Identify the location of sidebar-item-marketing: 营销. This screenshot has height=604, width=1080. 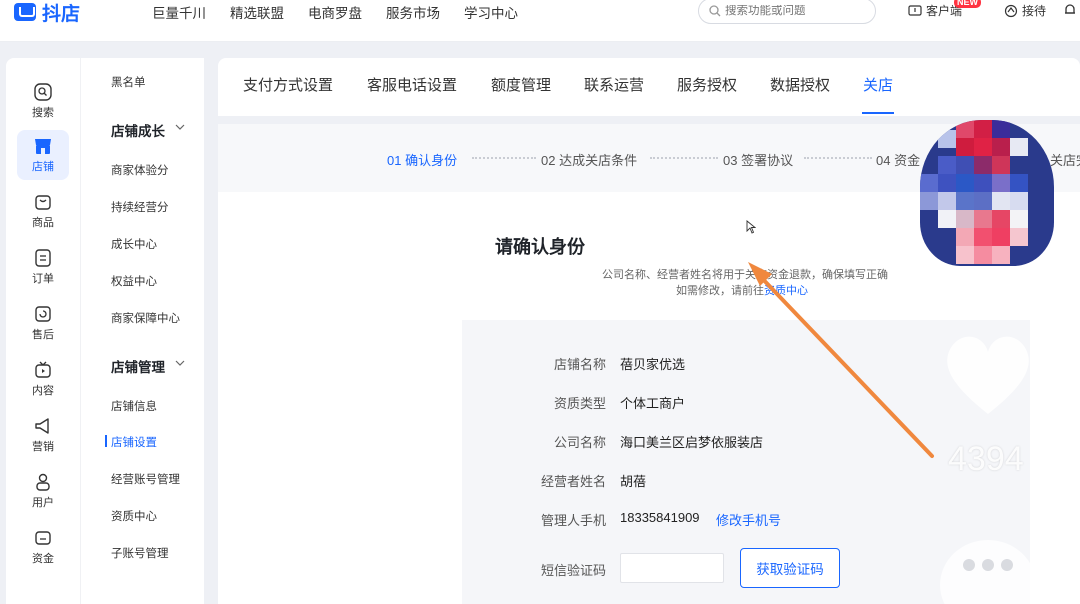
(43, 435).